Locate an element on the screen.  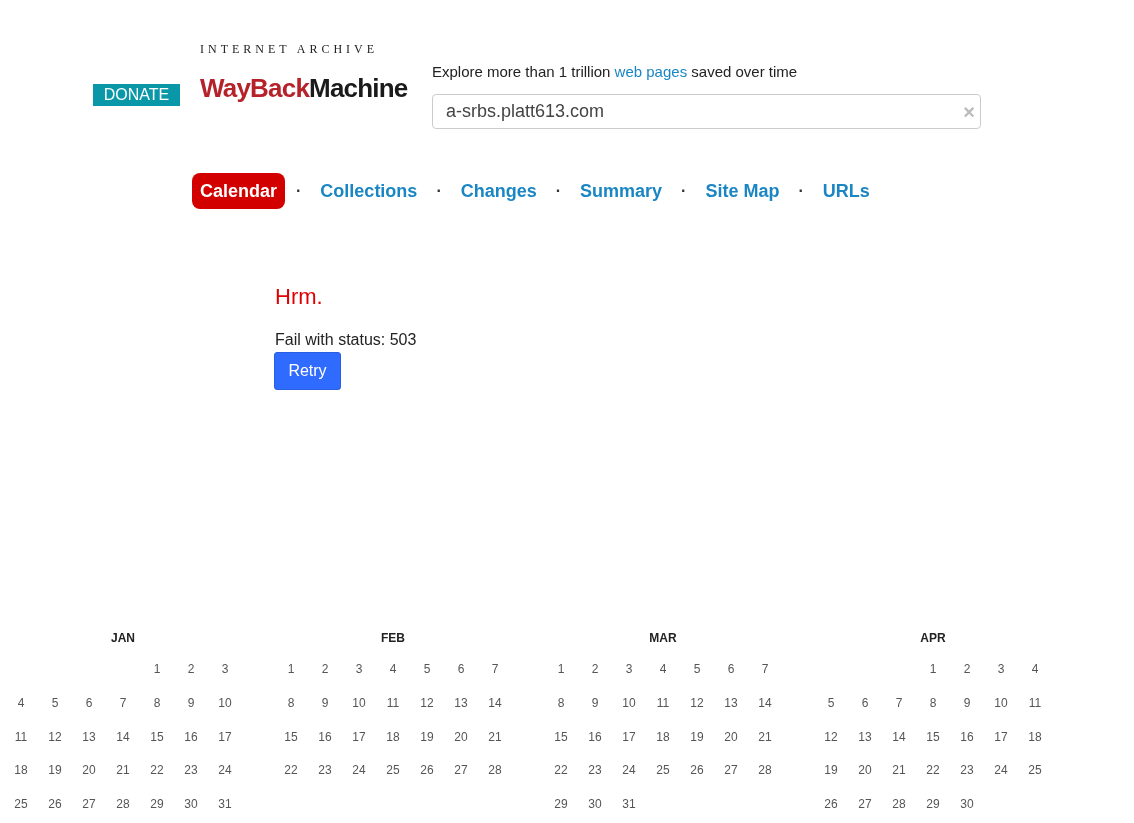
nav-tab: Collections is located at coordinates (369, 191).